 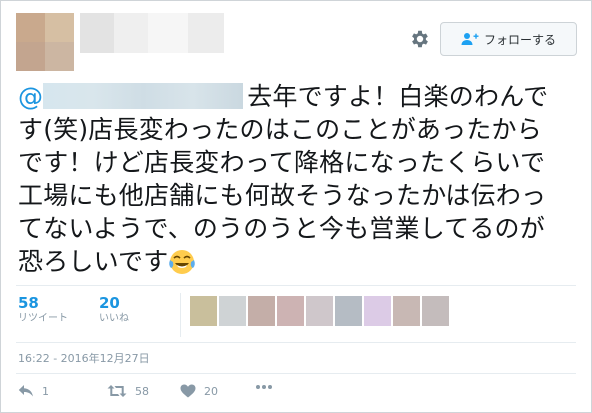 I want to click on follow-label: フォローする, so click(x=519, y=39).